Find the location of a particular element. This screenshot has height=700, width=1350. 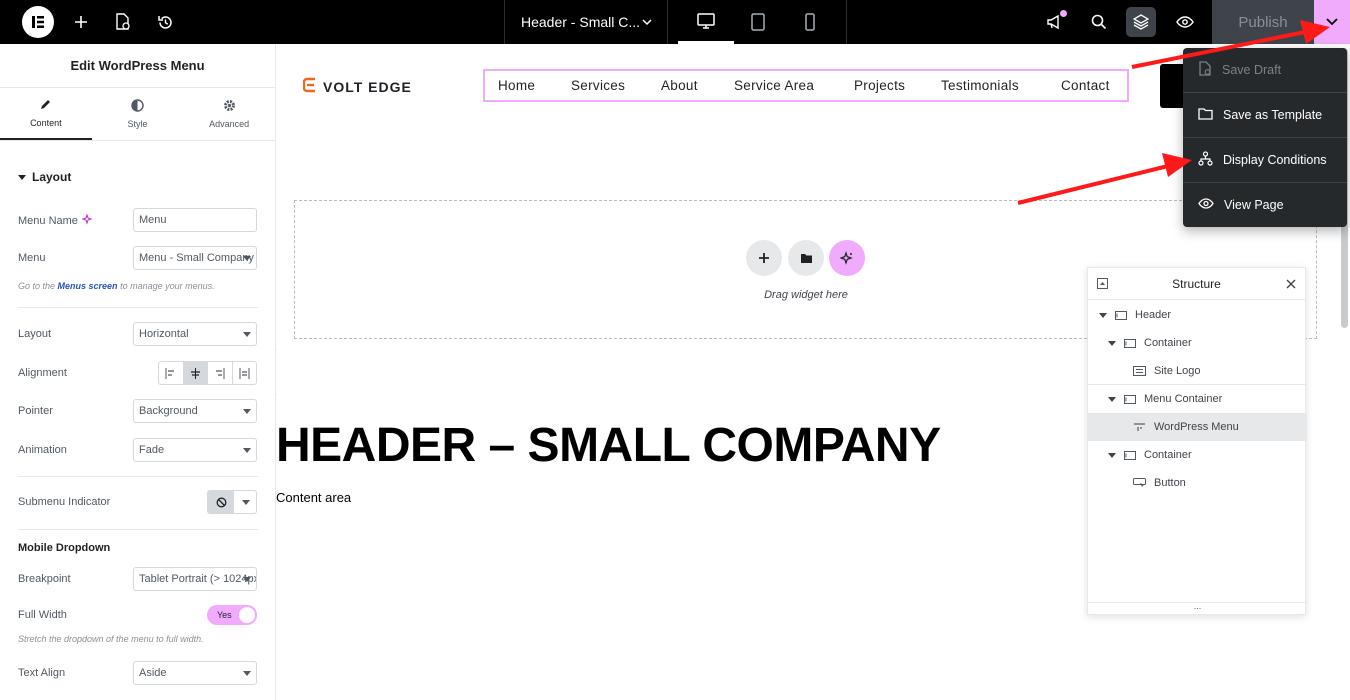

menu-item-save-draft: Save Draft is located at coordinates (1265, 70).